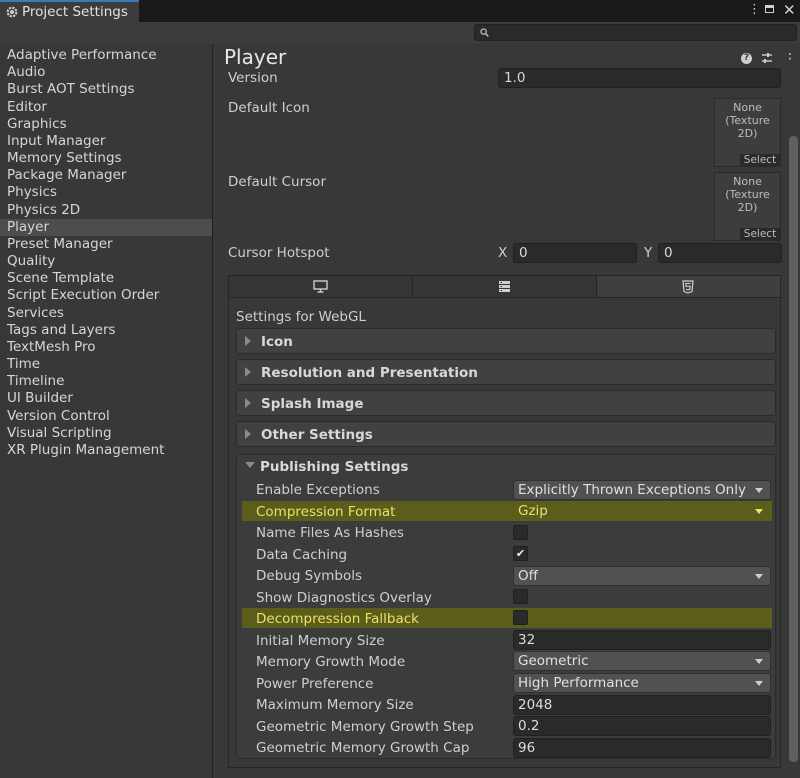  I want to click on sidebar-item-audio: Audio, so click(106, 72).